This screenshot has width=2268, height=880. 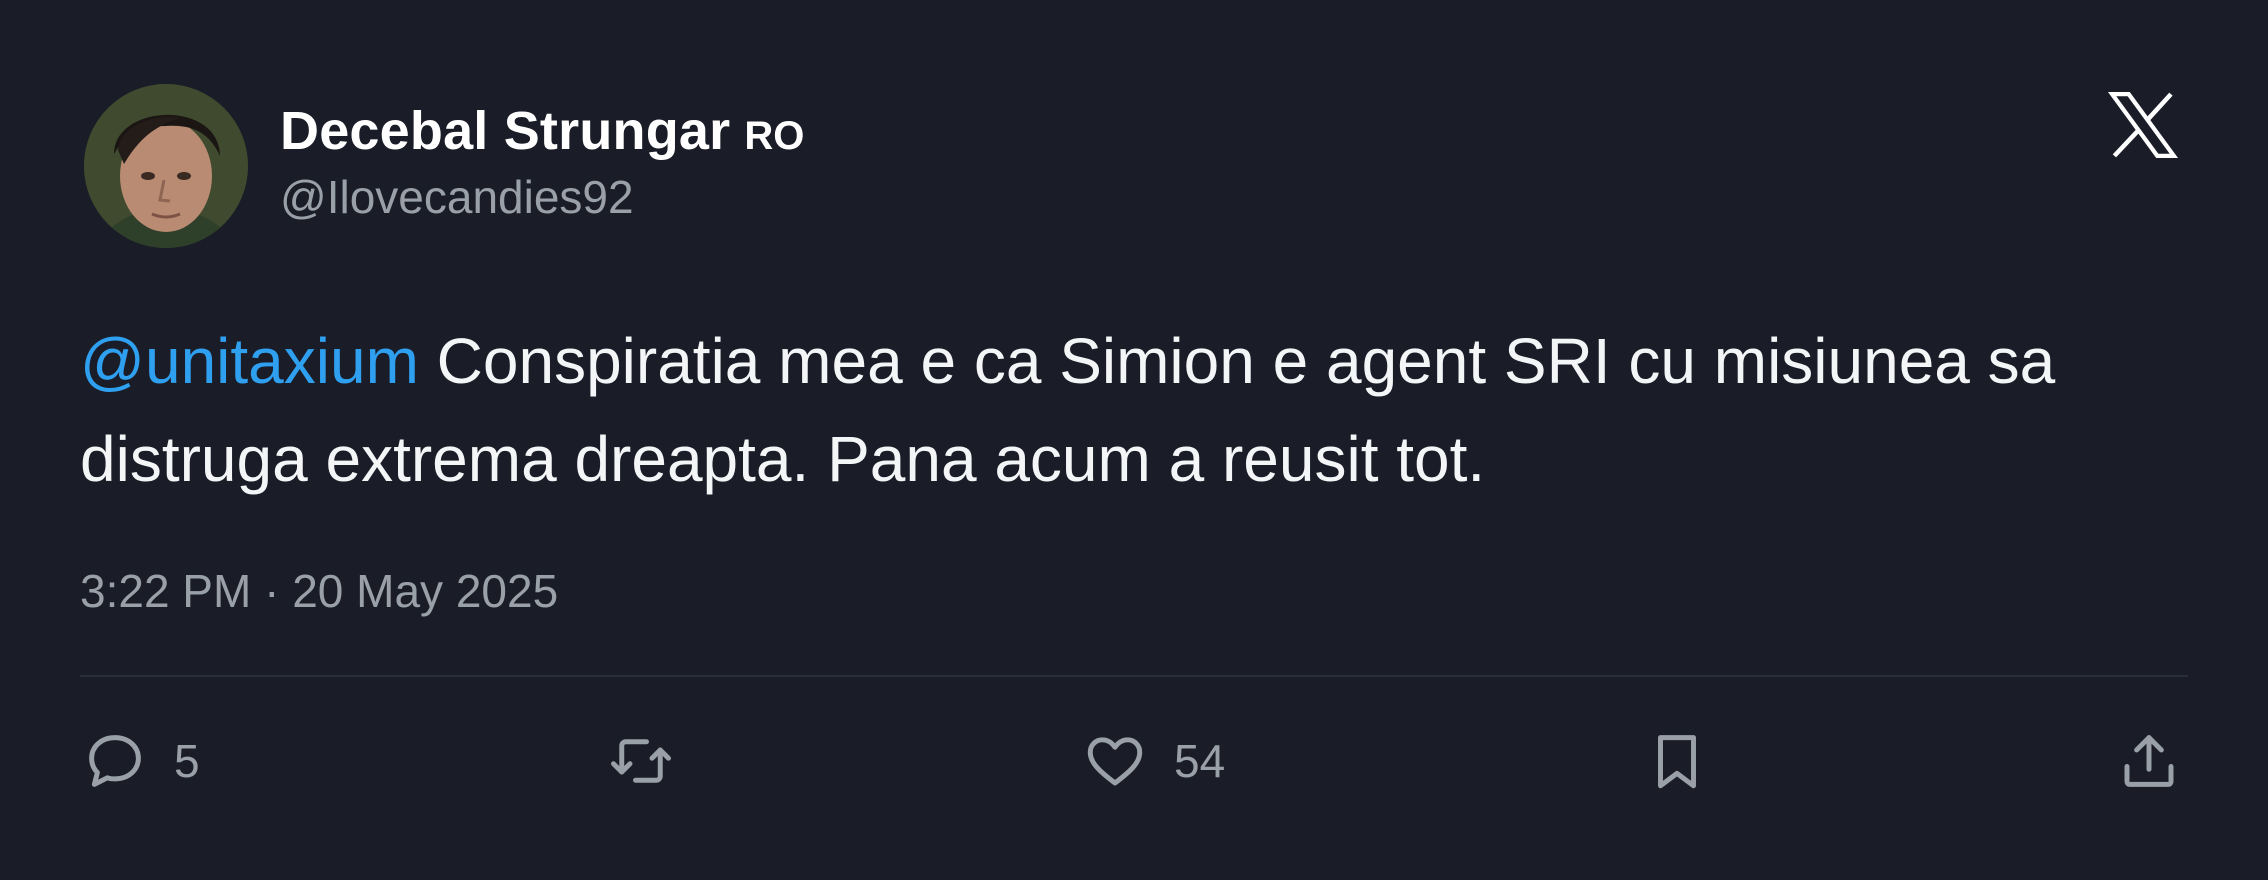 What do you see at coordinates (457, 197) in the screenshot?
I see `author-handle: @Ilovecandies92` at bounding box center [457, 197].